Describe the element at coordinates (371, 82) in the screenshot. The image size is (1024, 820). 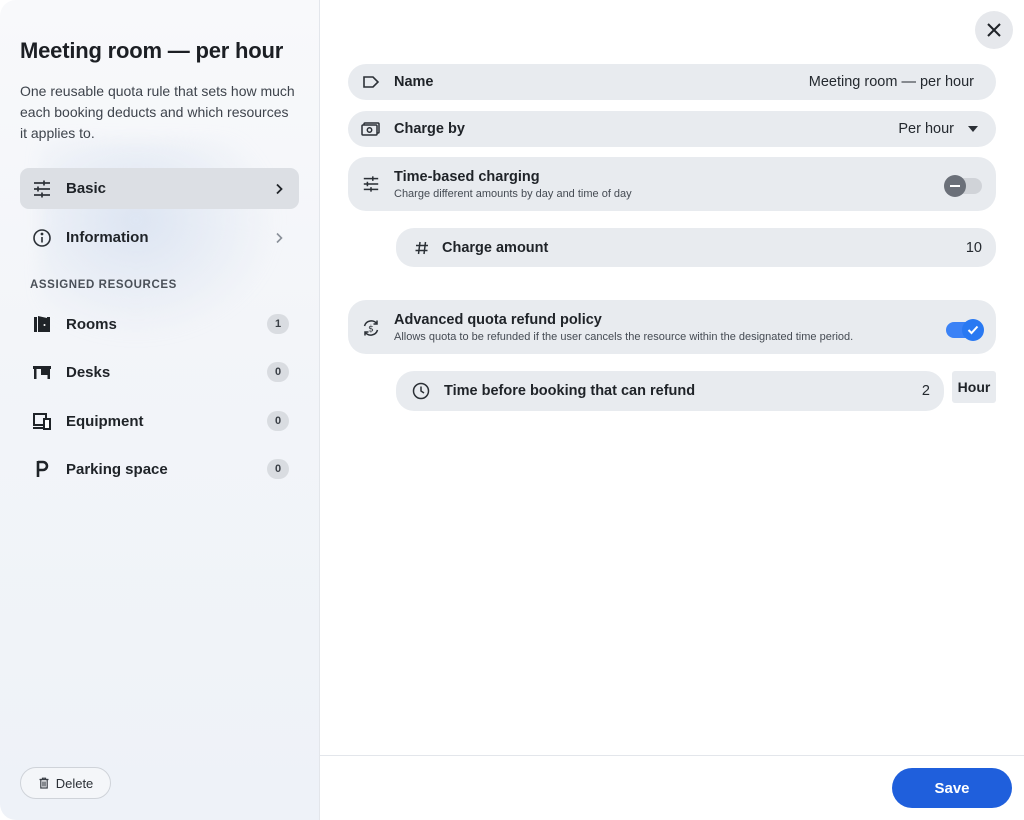
I see `tag-icon` at that location.